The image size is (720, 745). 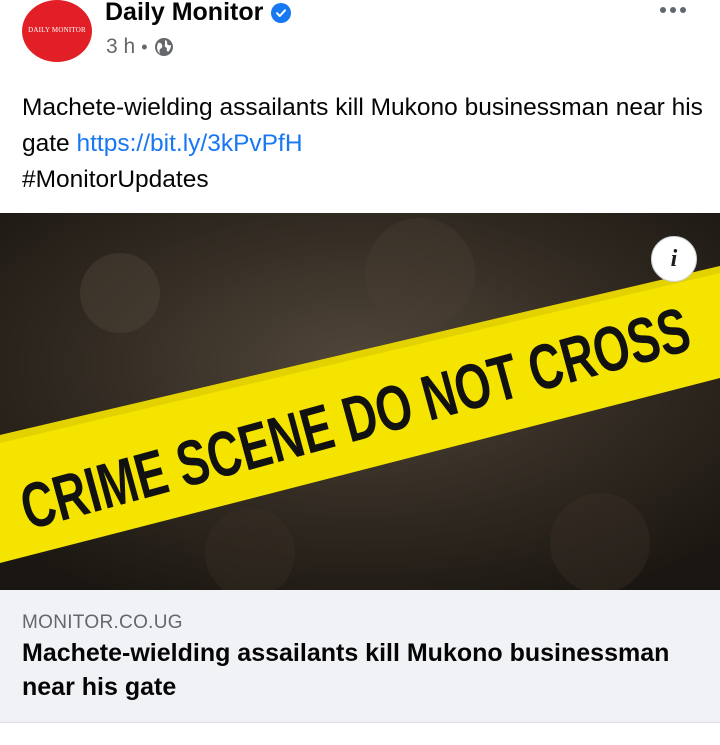 What do you see at coordinates (360, 40) in the screenshot?
I see `post-header: DAILY MONITOR Daily Monitor 3 h •` at bounding box center [360, 40].